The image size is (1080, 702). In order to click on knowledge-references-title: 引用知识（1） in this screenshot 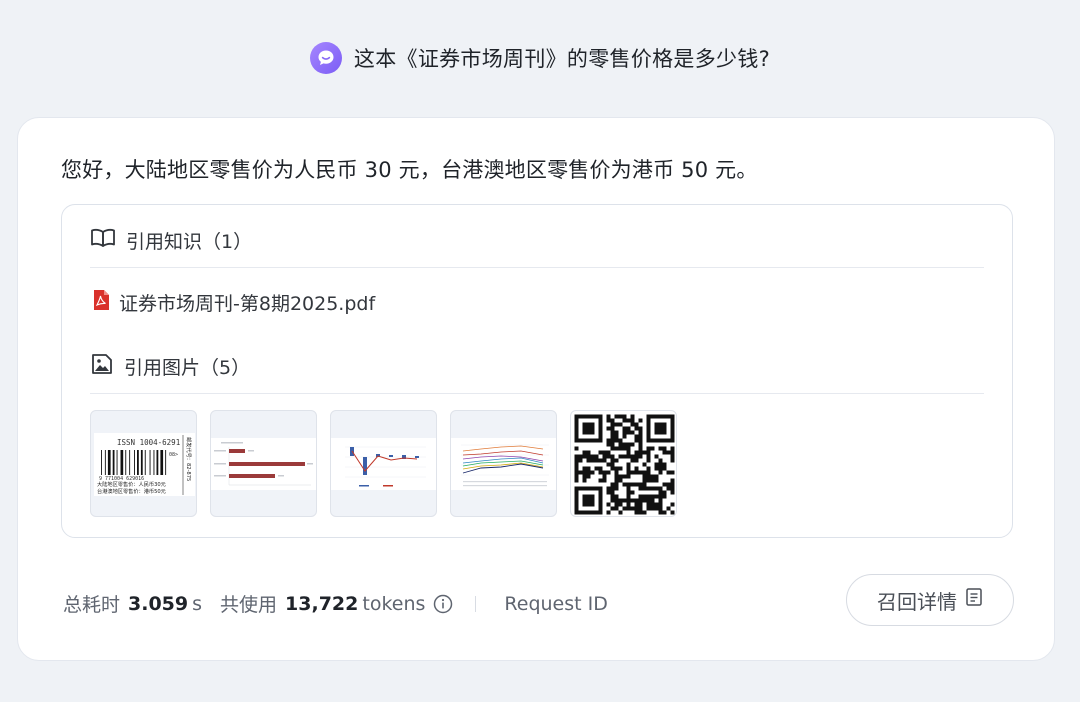, I will do `click(189, 242)`.